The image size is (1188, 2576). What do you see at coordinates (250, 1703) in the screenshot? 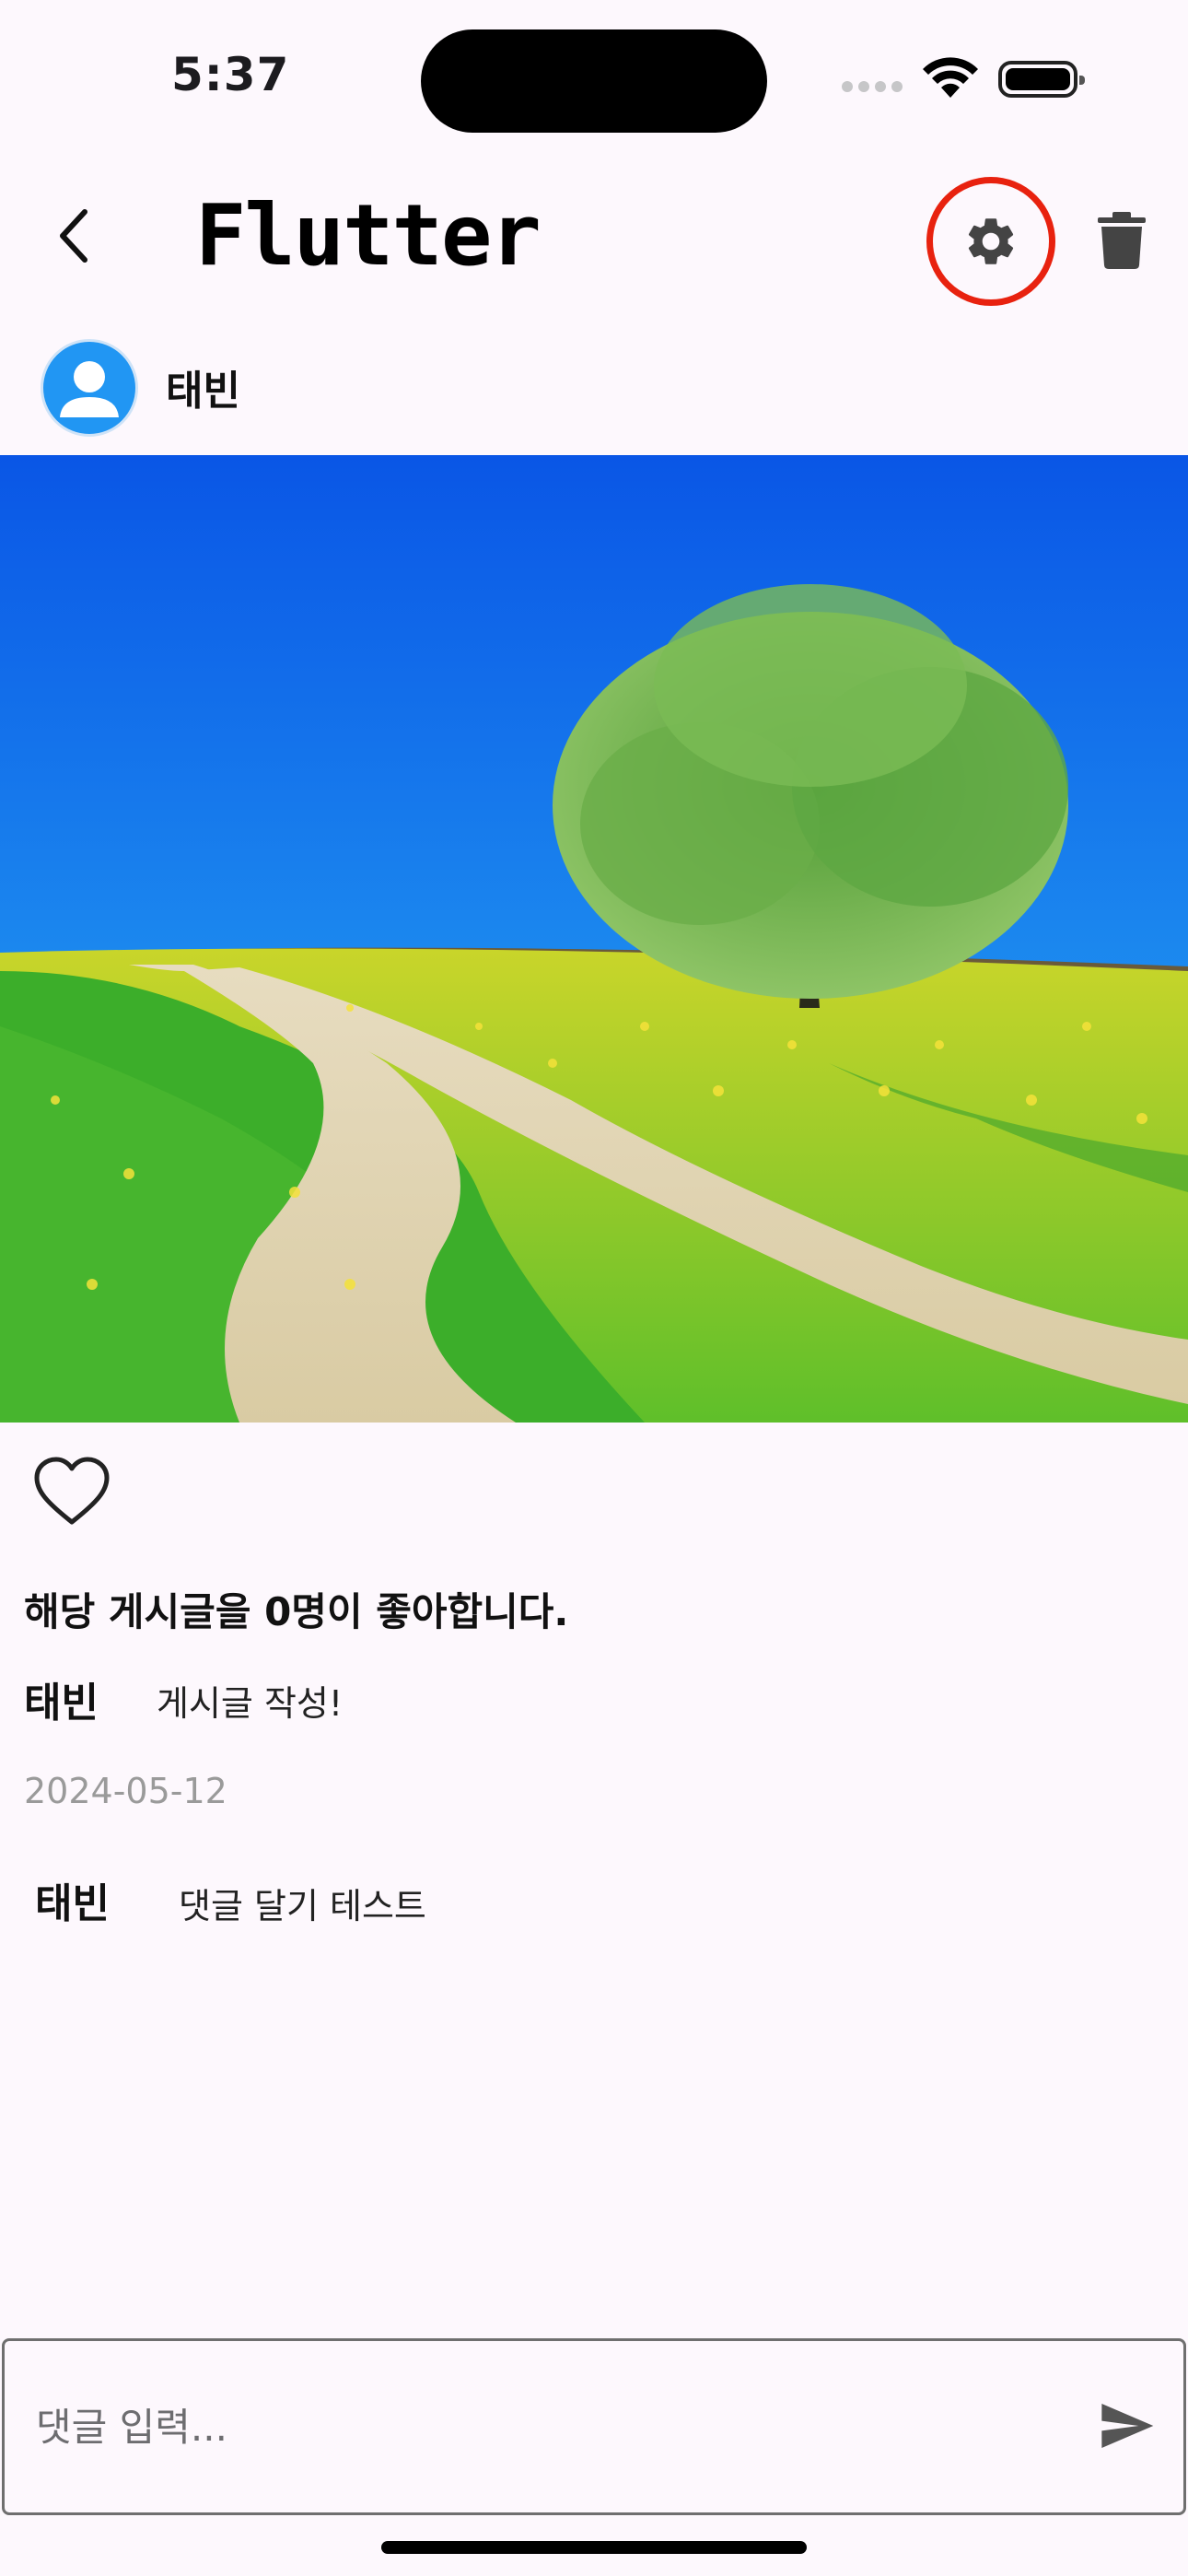
I see `caption-text: 게시글 작성!` at bounding box center [250, 1703].